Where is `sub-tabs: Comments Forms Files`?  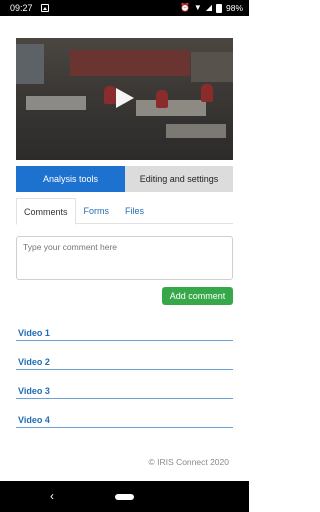 sub-tabs: Comments Forms Files is located at coordinates (124, 211).